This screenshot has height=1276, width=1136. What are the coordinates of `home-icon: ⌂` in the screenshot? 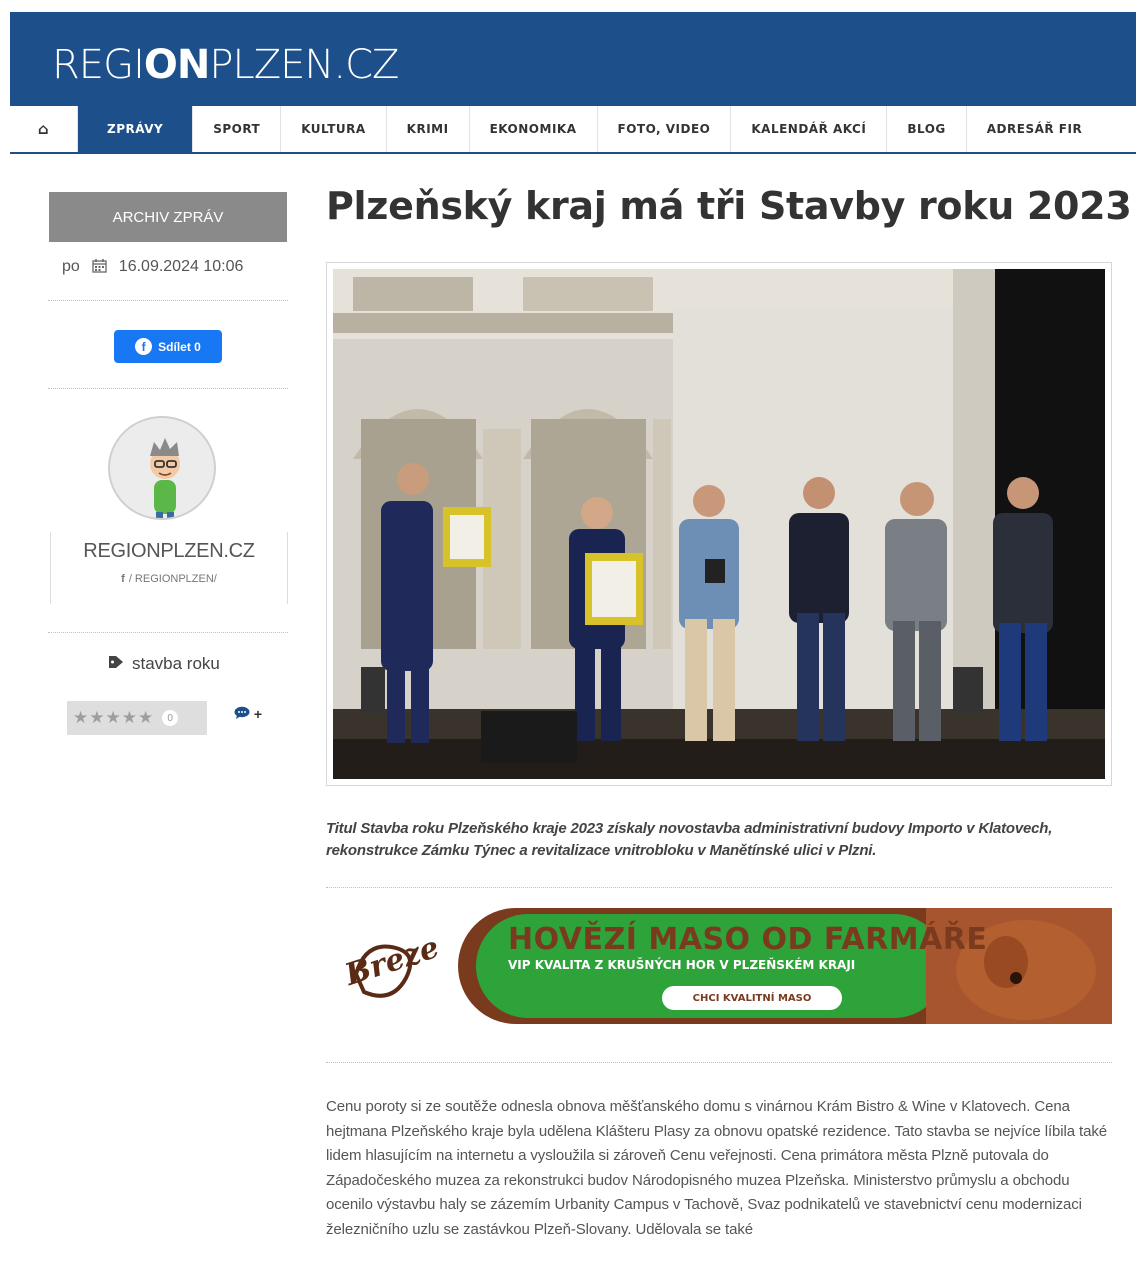 It's located at (43, 129).